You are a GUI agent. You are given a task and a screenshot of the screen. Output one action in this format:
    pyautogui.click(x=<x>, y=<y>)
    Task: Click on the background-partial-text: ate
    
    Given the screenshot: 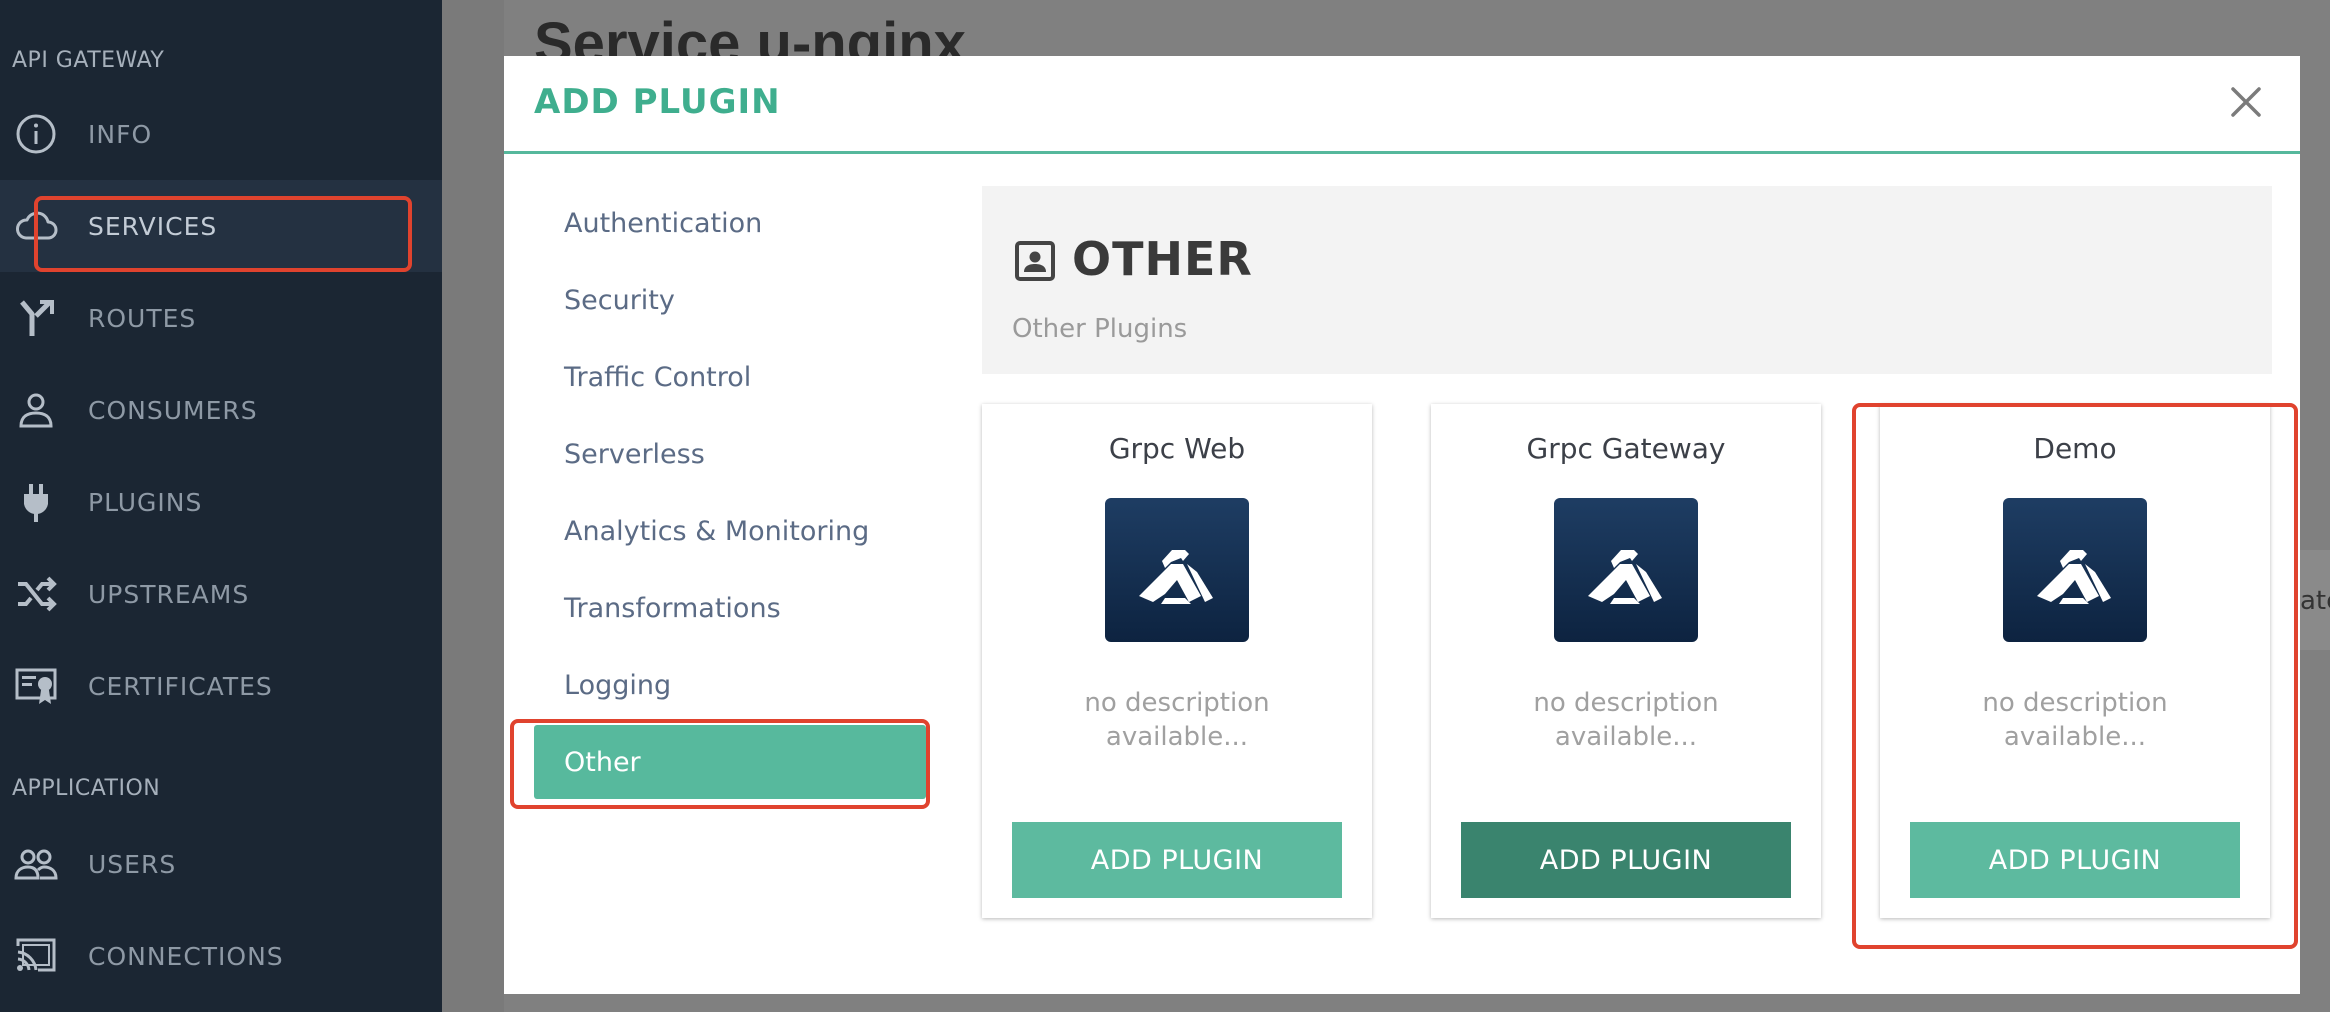 What is the action you would take?
    pyautogui.click(x=2315, y=600)
    